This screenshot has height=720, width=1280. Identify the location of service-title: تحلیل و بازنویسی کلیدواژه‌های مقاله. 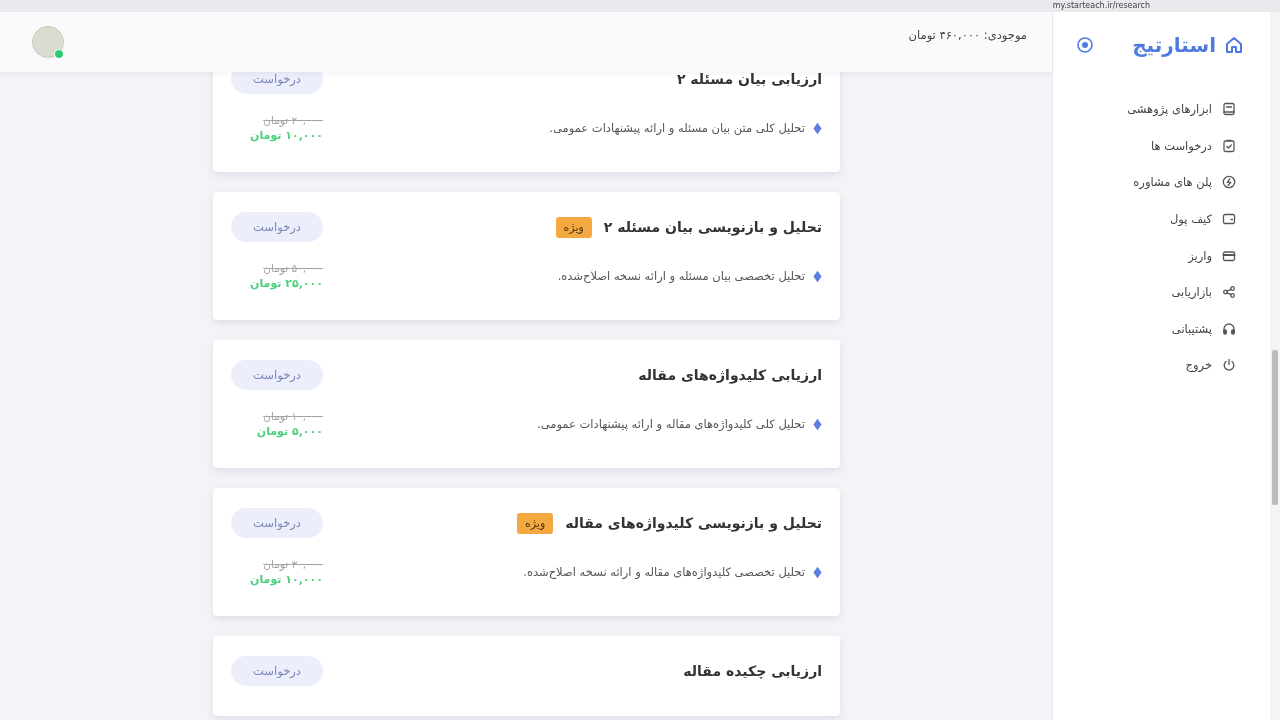
(693, 523).